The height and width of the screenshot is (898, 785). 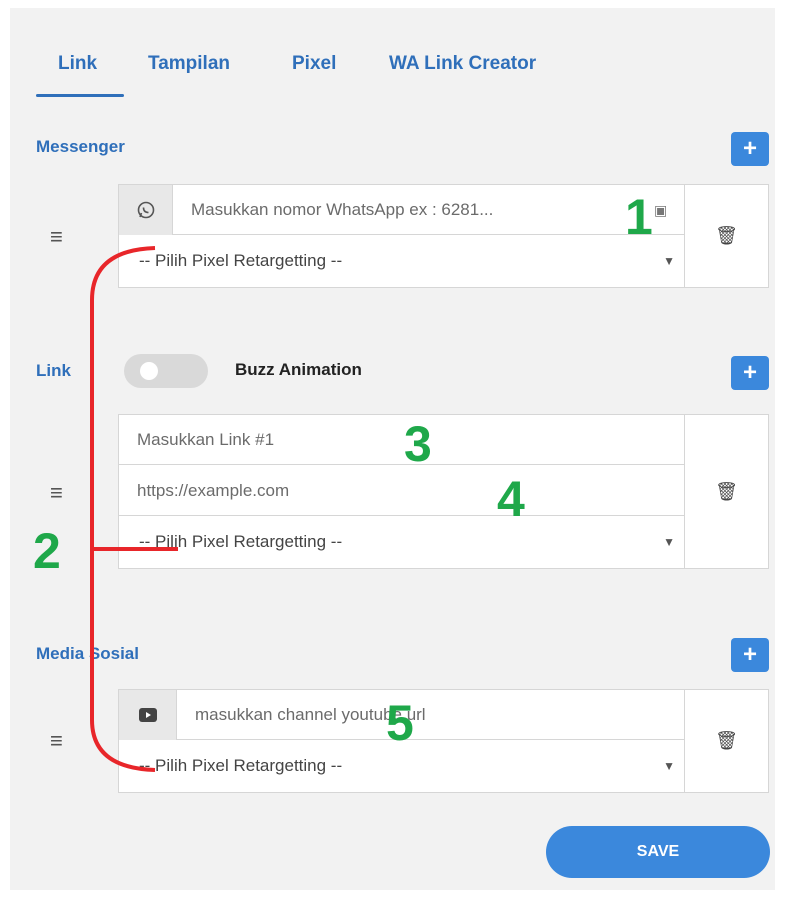 What do you see at coordinates (418, 444) in the screenshot?
I see `annotation-number: 3` at bounding box center [418, 444].